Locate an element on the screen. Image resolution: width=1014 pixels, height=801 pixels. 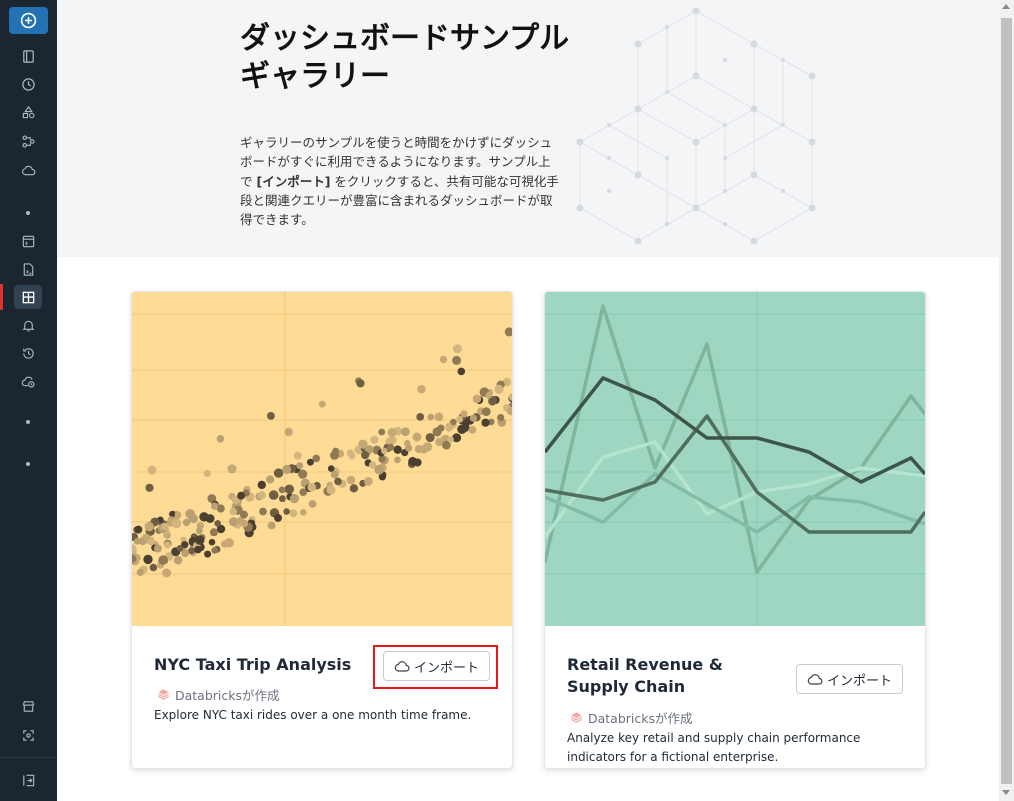
catalog-icon is located at coordinates (28, 111).